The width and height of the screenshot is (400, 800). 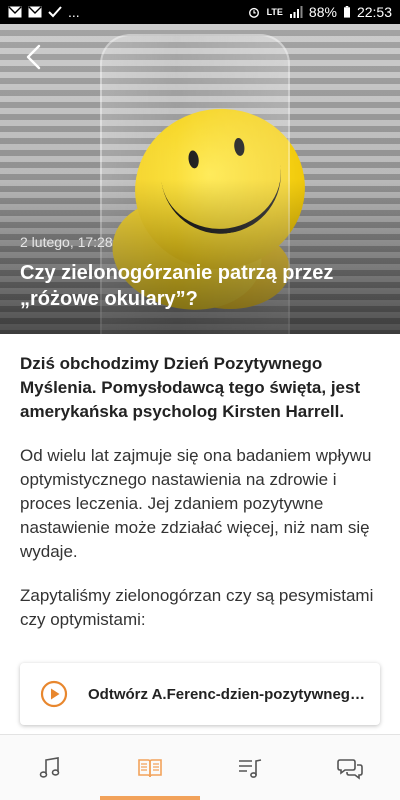 I want to click on nav-item-chat, so click(x=350, y=767).